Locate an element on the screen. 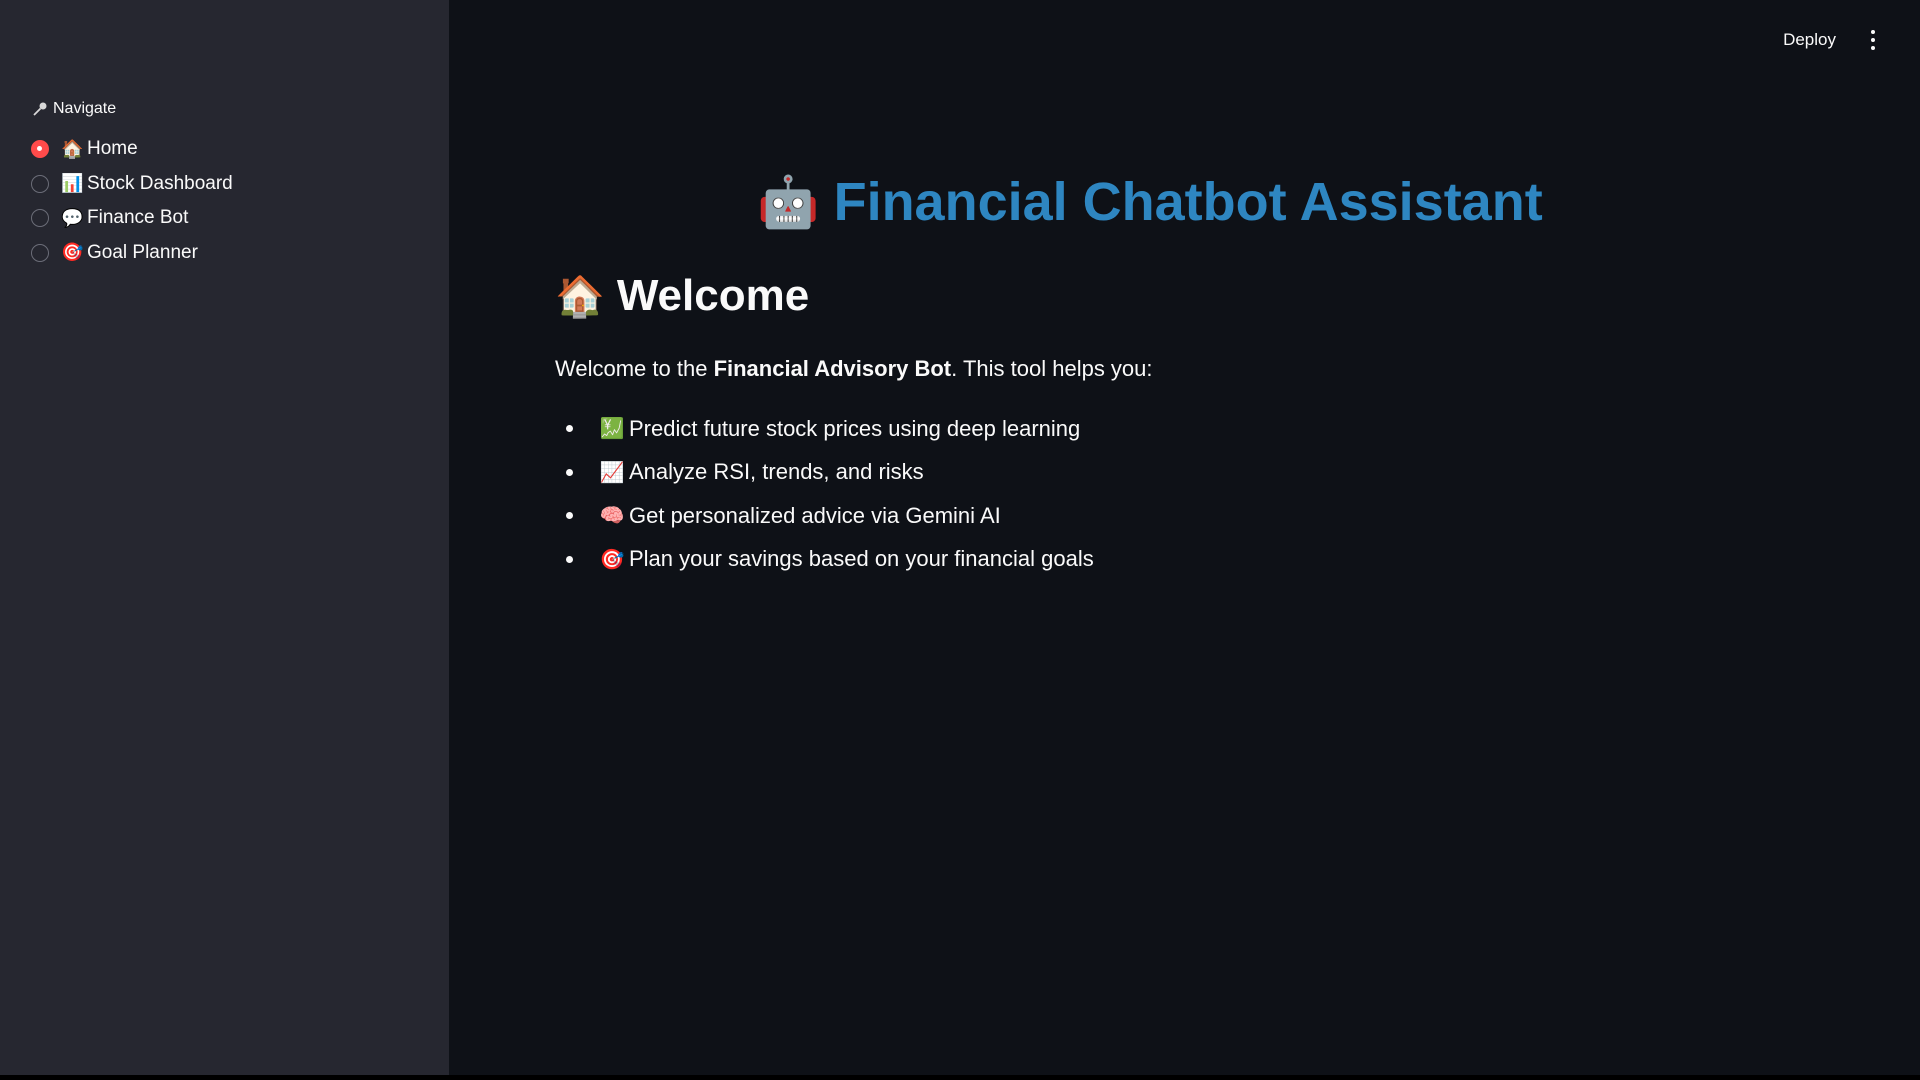  page-title-text: Financial Chatbot Assistant is located at coordinates (1188, 202).